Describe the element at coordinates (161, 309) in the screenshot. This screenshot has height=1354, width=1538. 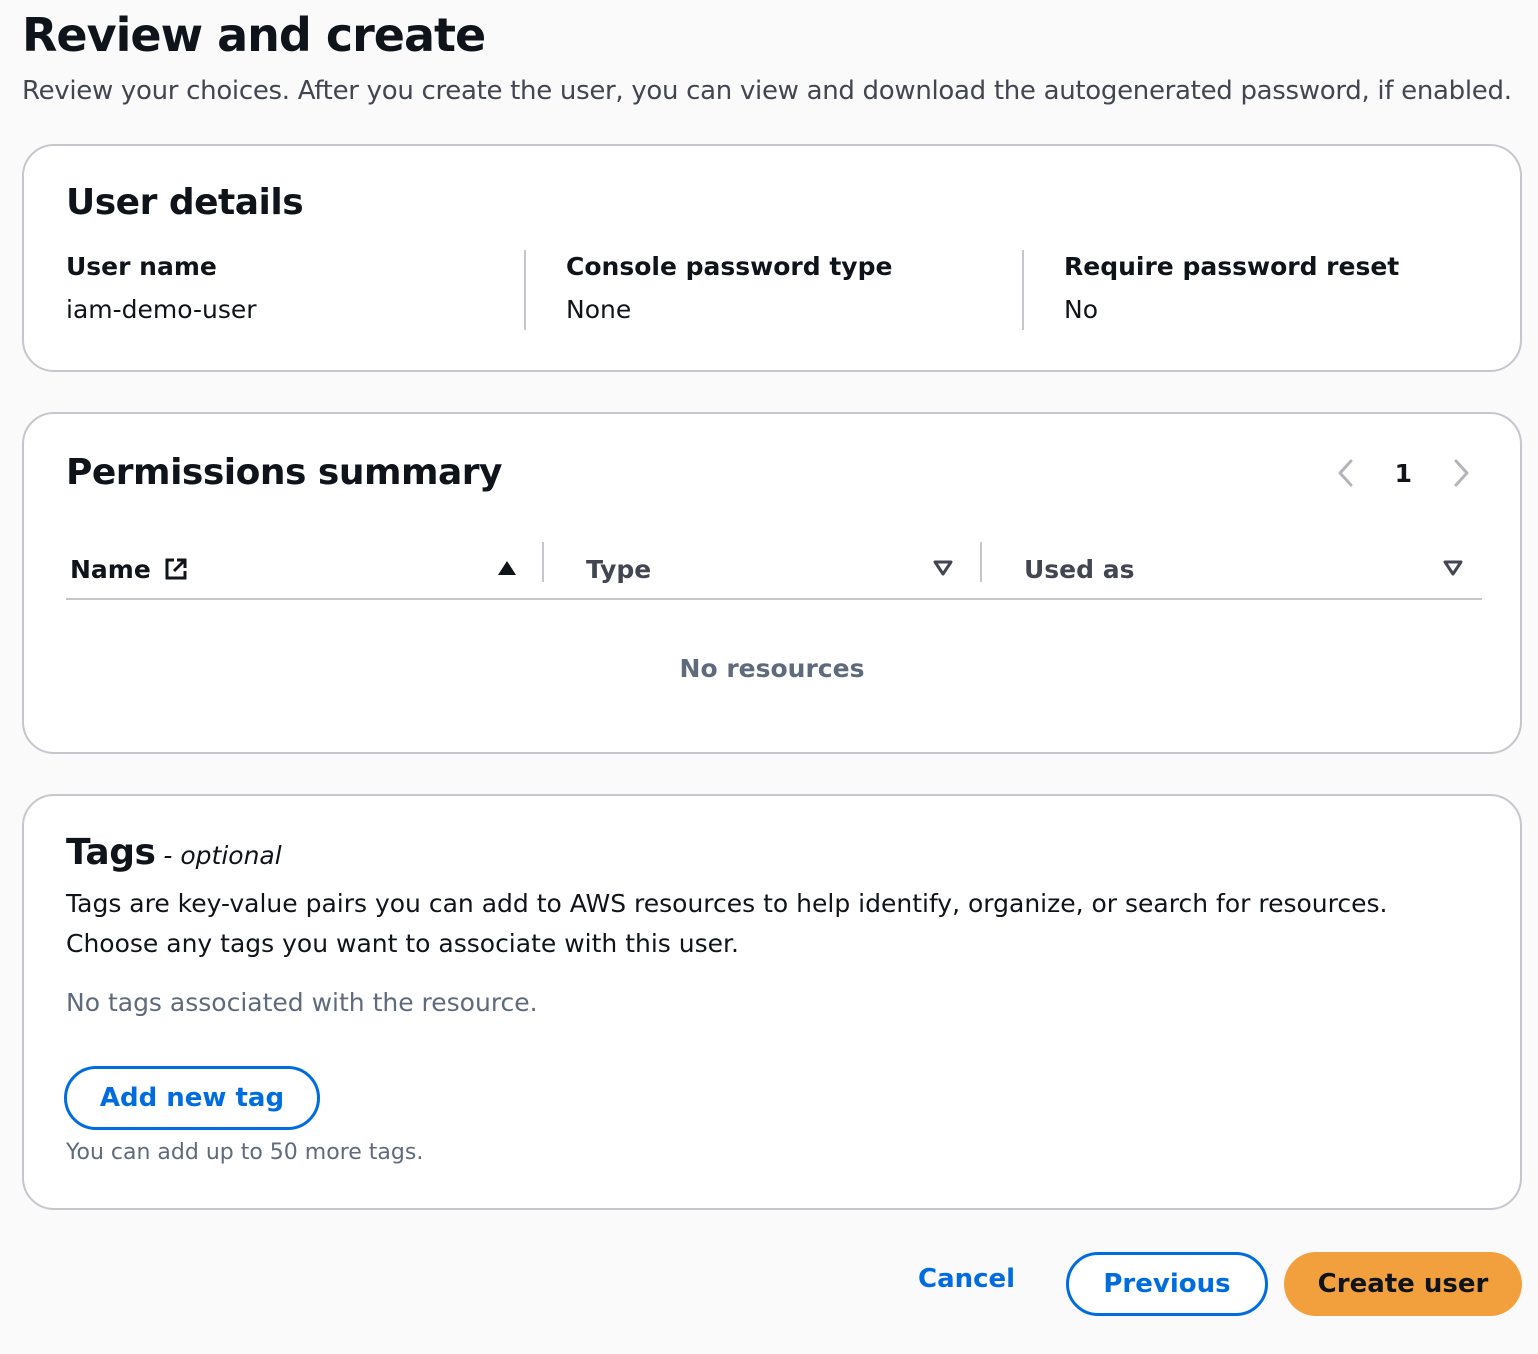
I see `user-name-value: iam-demo-user` at that location.